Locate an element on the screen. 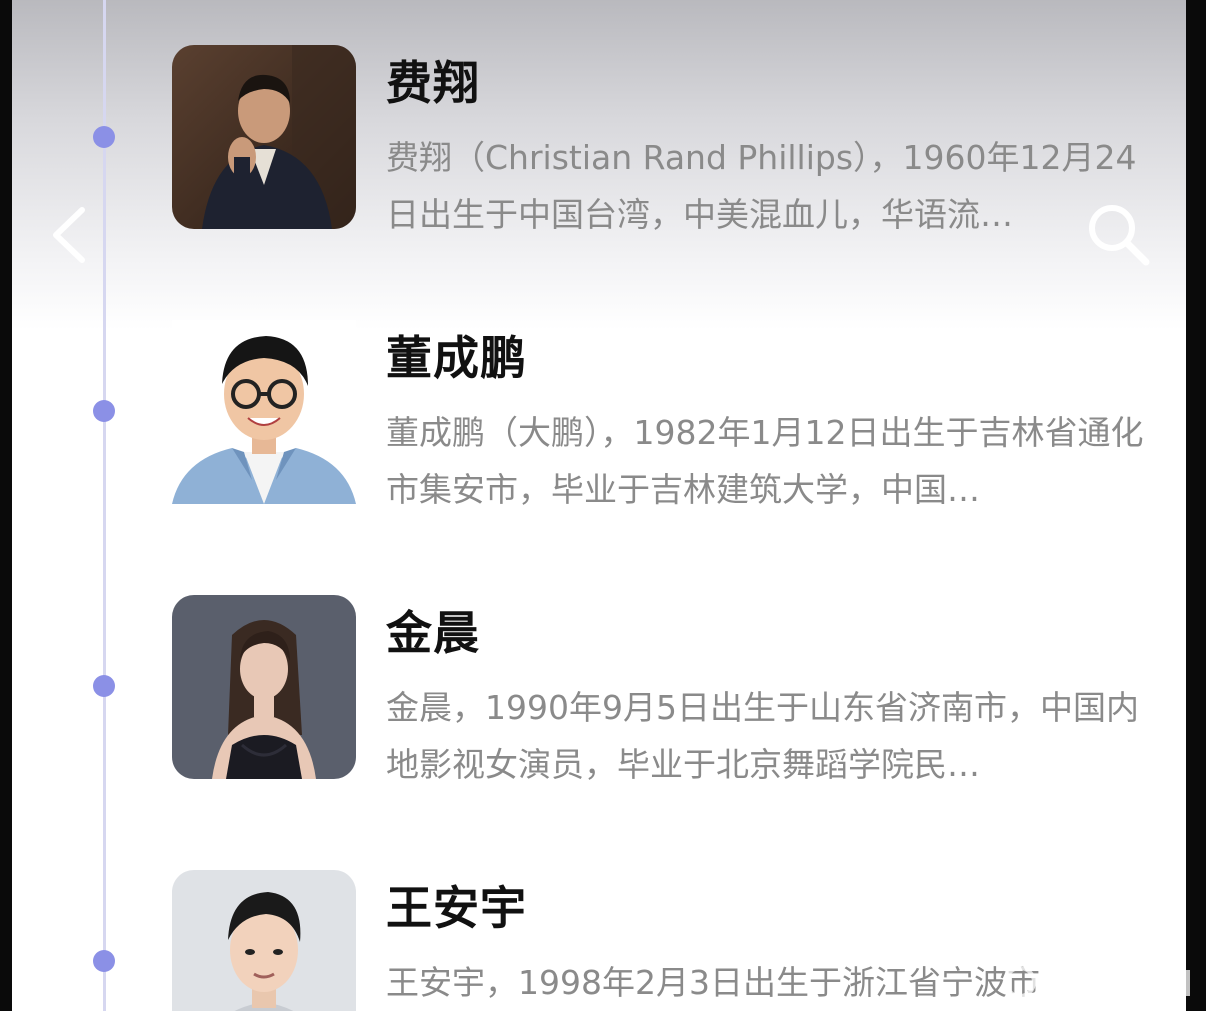 The width and height of the screenshot is (1206, 1011). person-name: 董成鹏 is located at coordinates (456, 358).